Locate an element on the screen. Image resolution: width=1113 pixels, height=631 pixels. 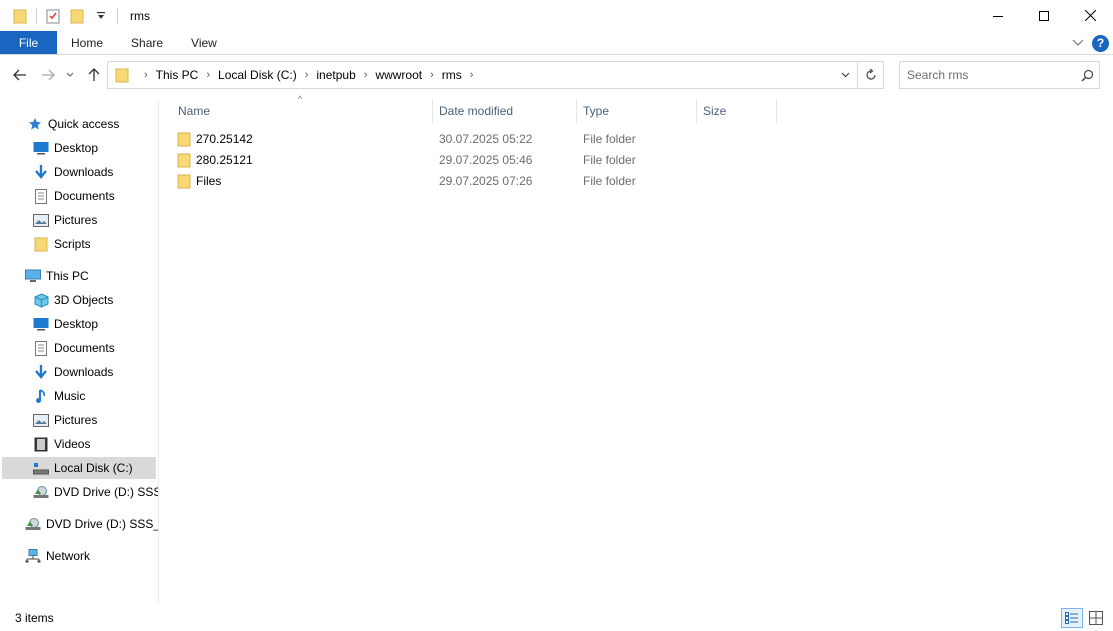
chevron-down-icon is located at coordinates (845, 75).